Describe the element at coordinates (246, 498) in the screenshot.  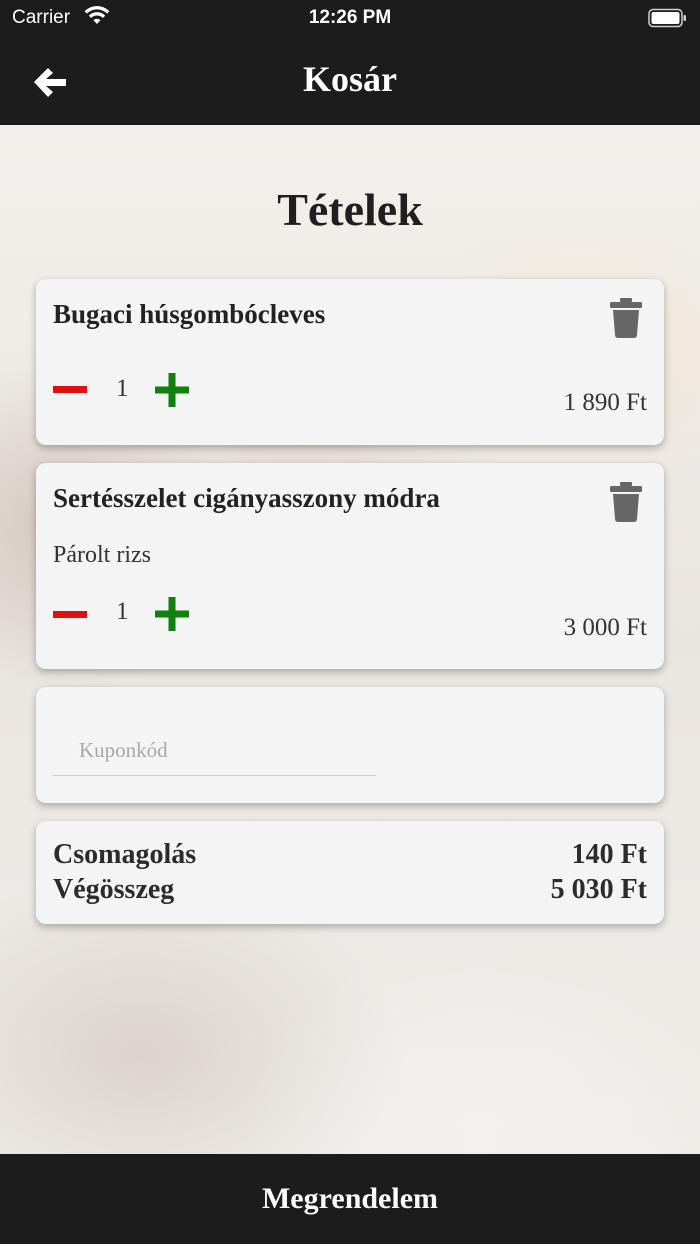
I see `item-name: Sertésszelet cigányasszony módra` at that location.